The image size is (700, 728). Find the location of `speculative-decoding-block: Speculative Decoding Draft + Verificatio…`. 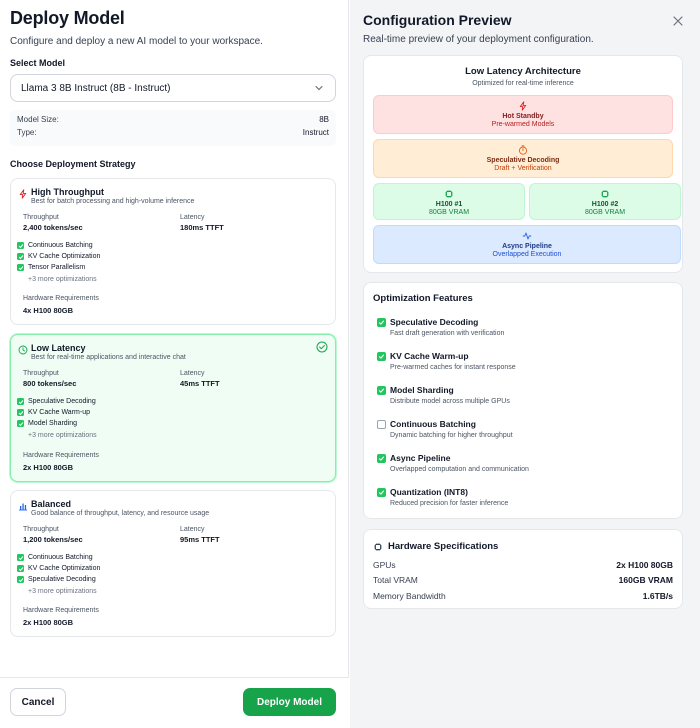

speculative-decoding-block: Speculative Decoding Draft + Verificatio… is located at coordinates (523, 158).